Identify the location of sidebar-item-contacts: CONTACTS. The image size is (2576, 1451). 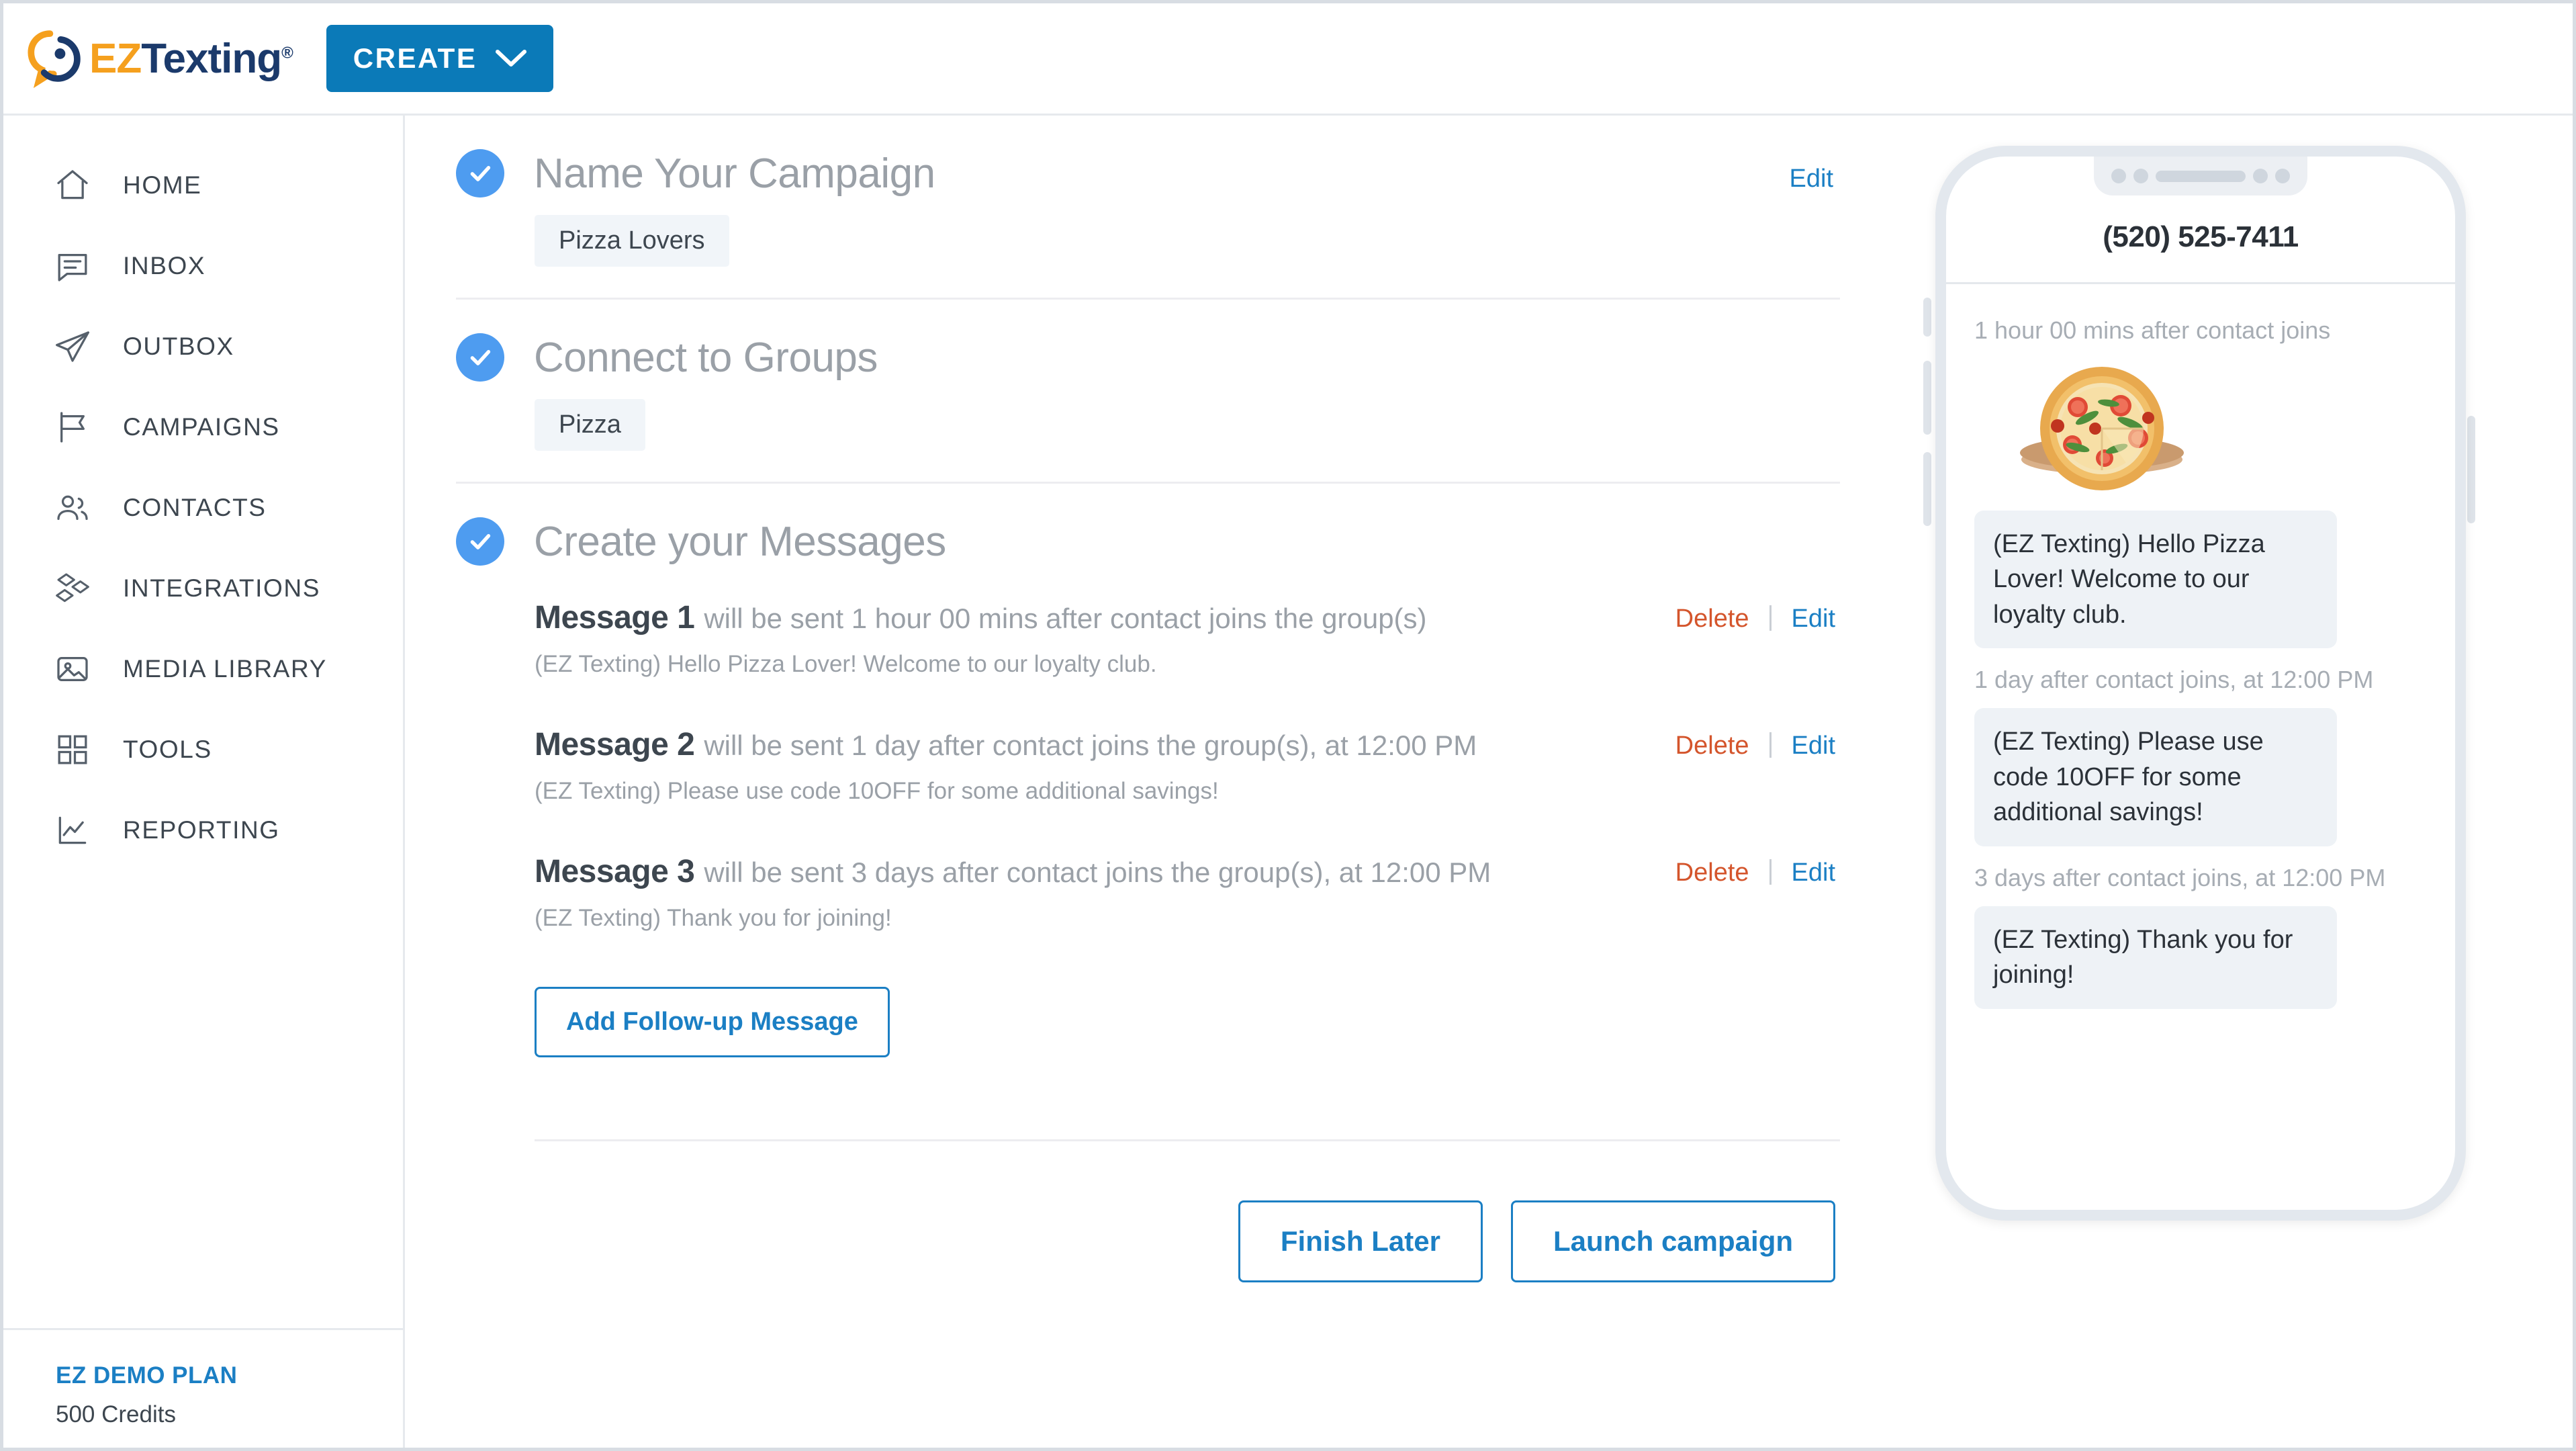
(203, 508).